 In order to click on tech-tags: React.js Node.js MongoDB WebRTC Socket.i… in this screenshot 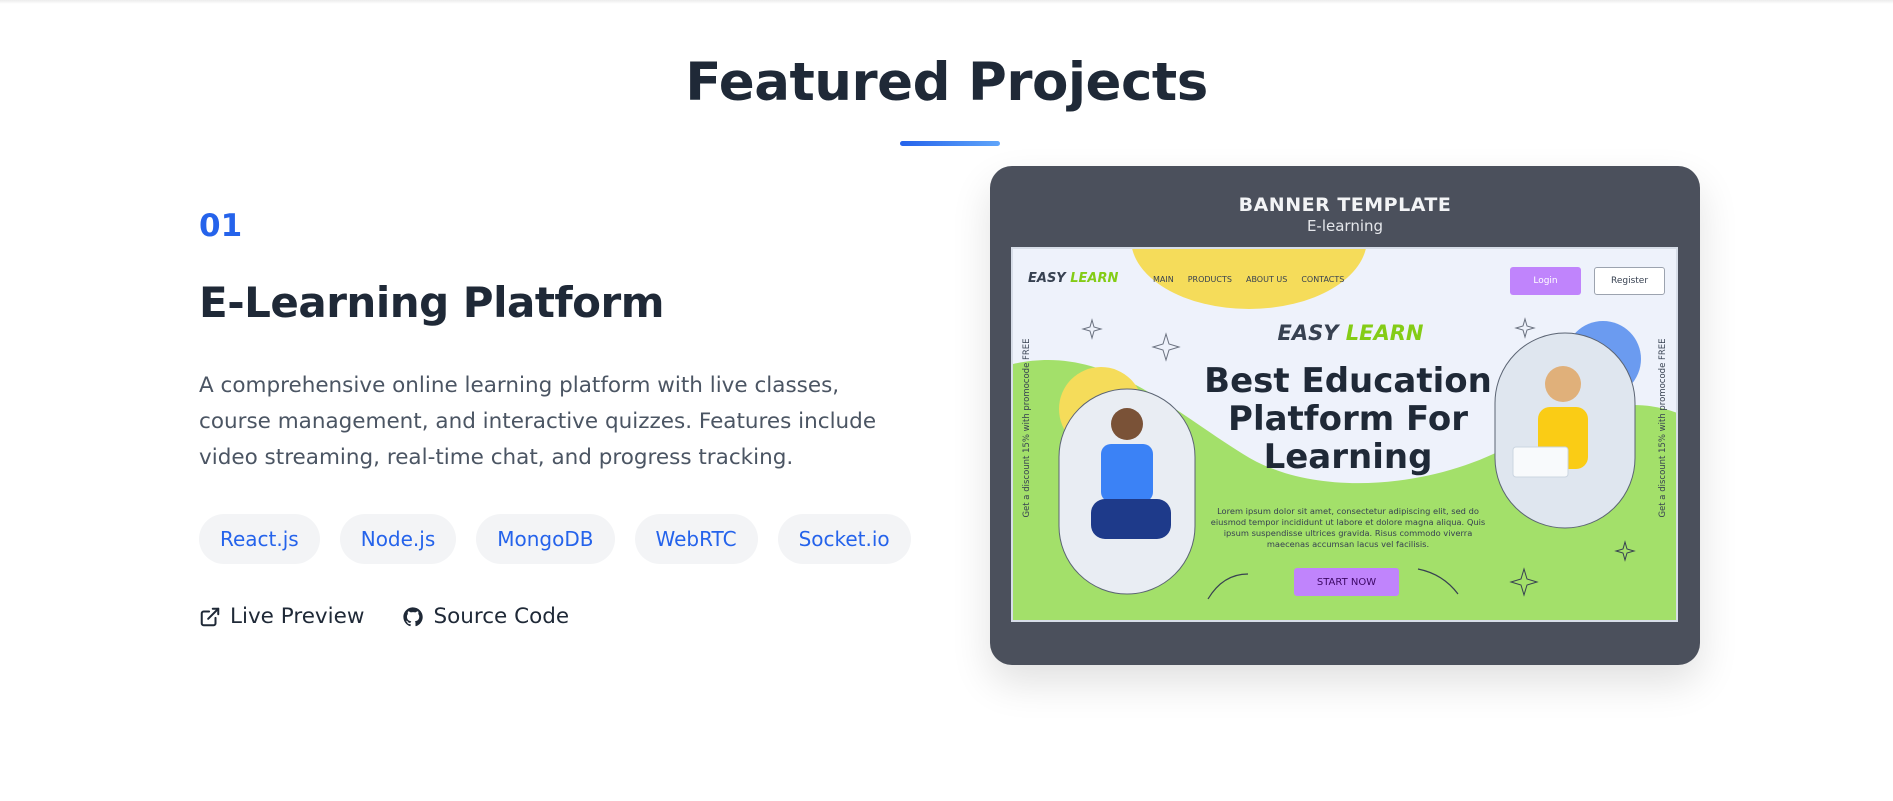, I will do `click(555, 539)`.